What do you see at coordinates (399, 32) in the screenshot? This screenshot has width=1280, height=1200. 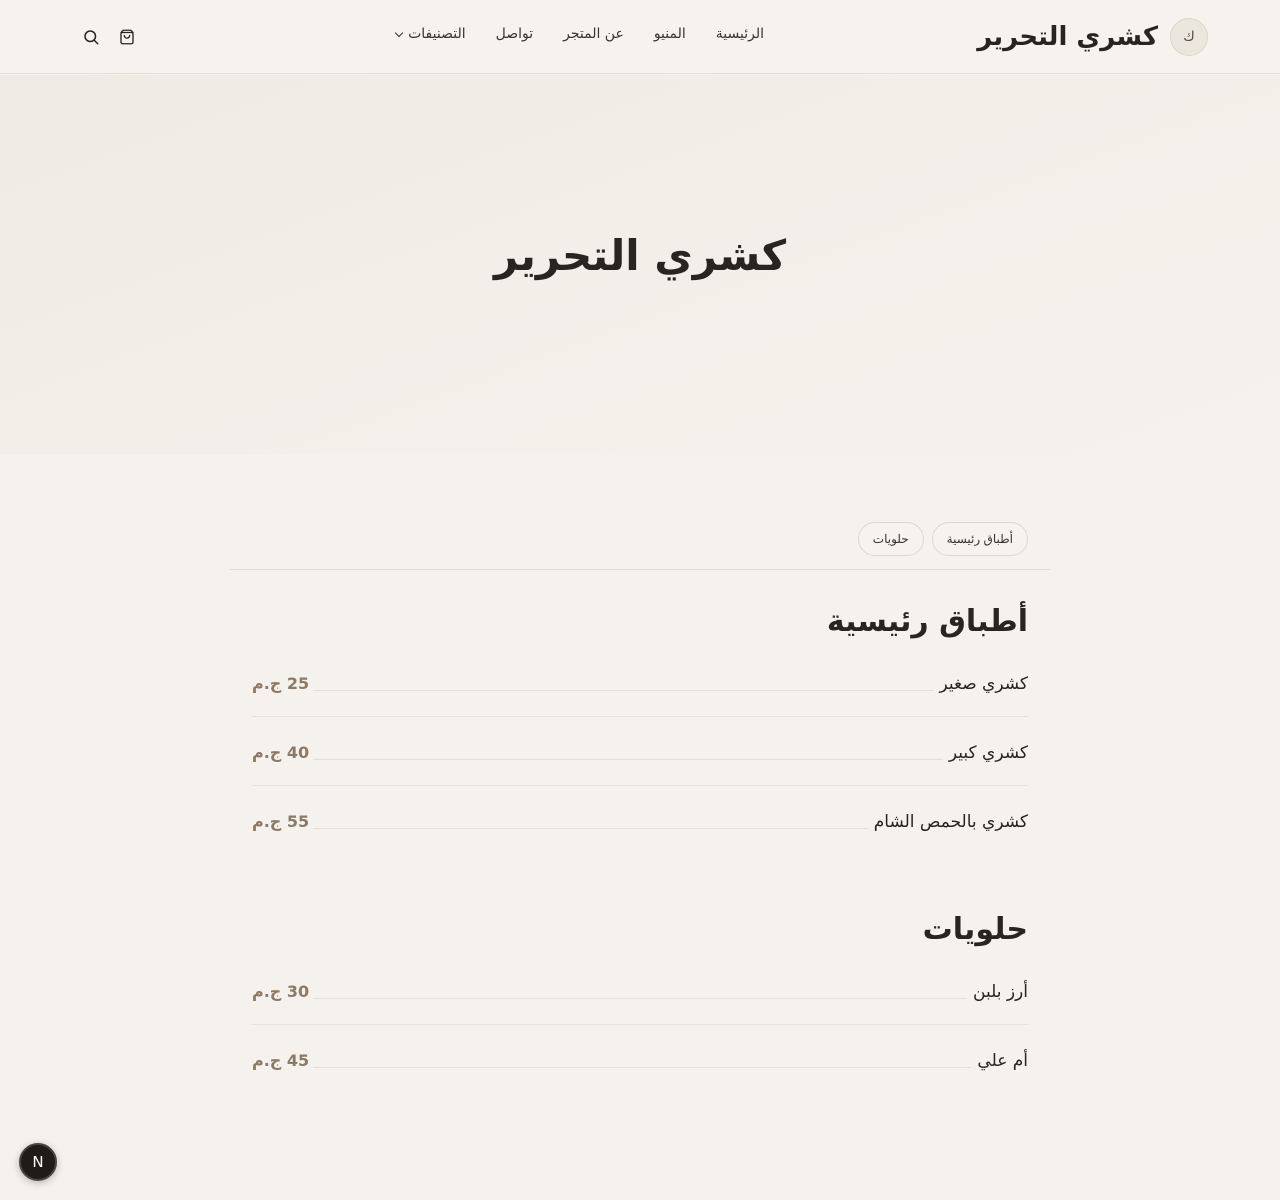 I see `chevron-down-icon` at bounding box center [399, 32].